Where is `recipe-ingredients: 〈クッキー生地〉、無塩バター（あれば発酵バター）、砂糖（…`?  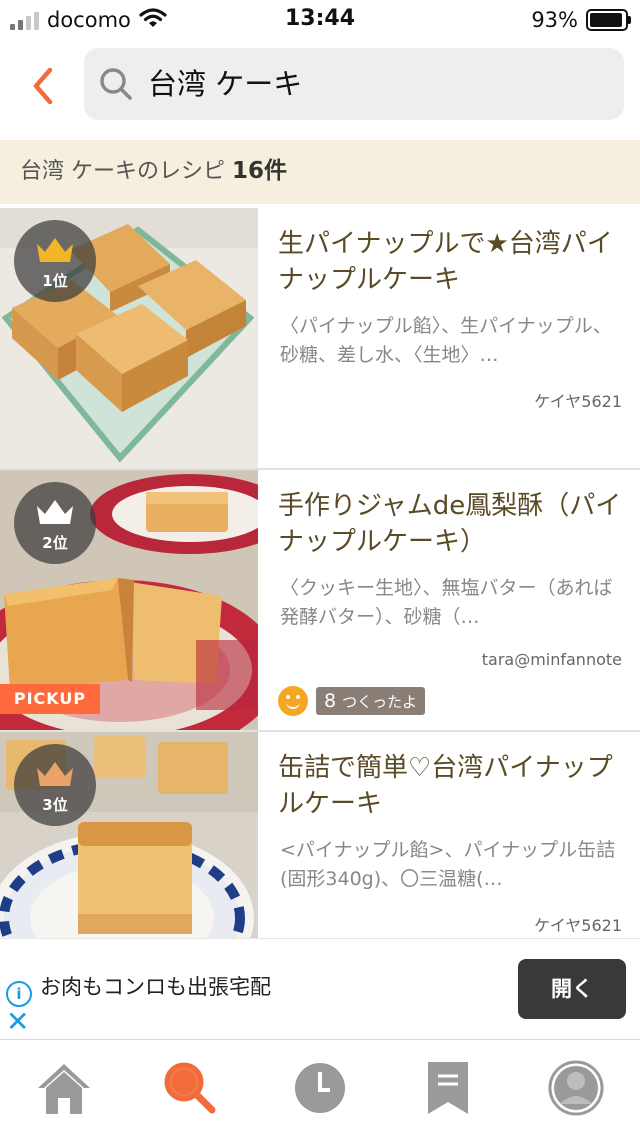 recipe-ingredients: 〈クッキー生地〉、無塩バター（あれば発酵バター）、砂糖（… is located at coordinates (446, 602).